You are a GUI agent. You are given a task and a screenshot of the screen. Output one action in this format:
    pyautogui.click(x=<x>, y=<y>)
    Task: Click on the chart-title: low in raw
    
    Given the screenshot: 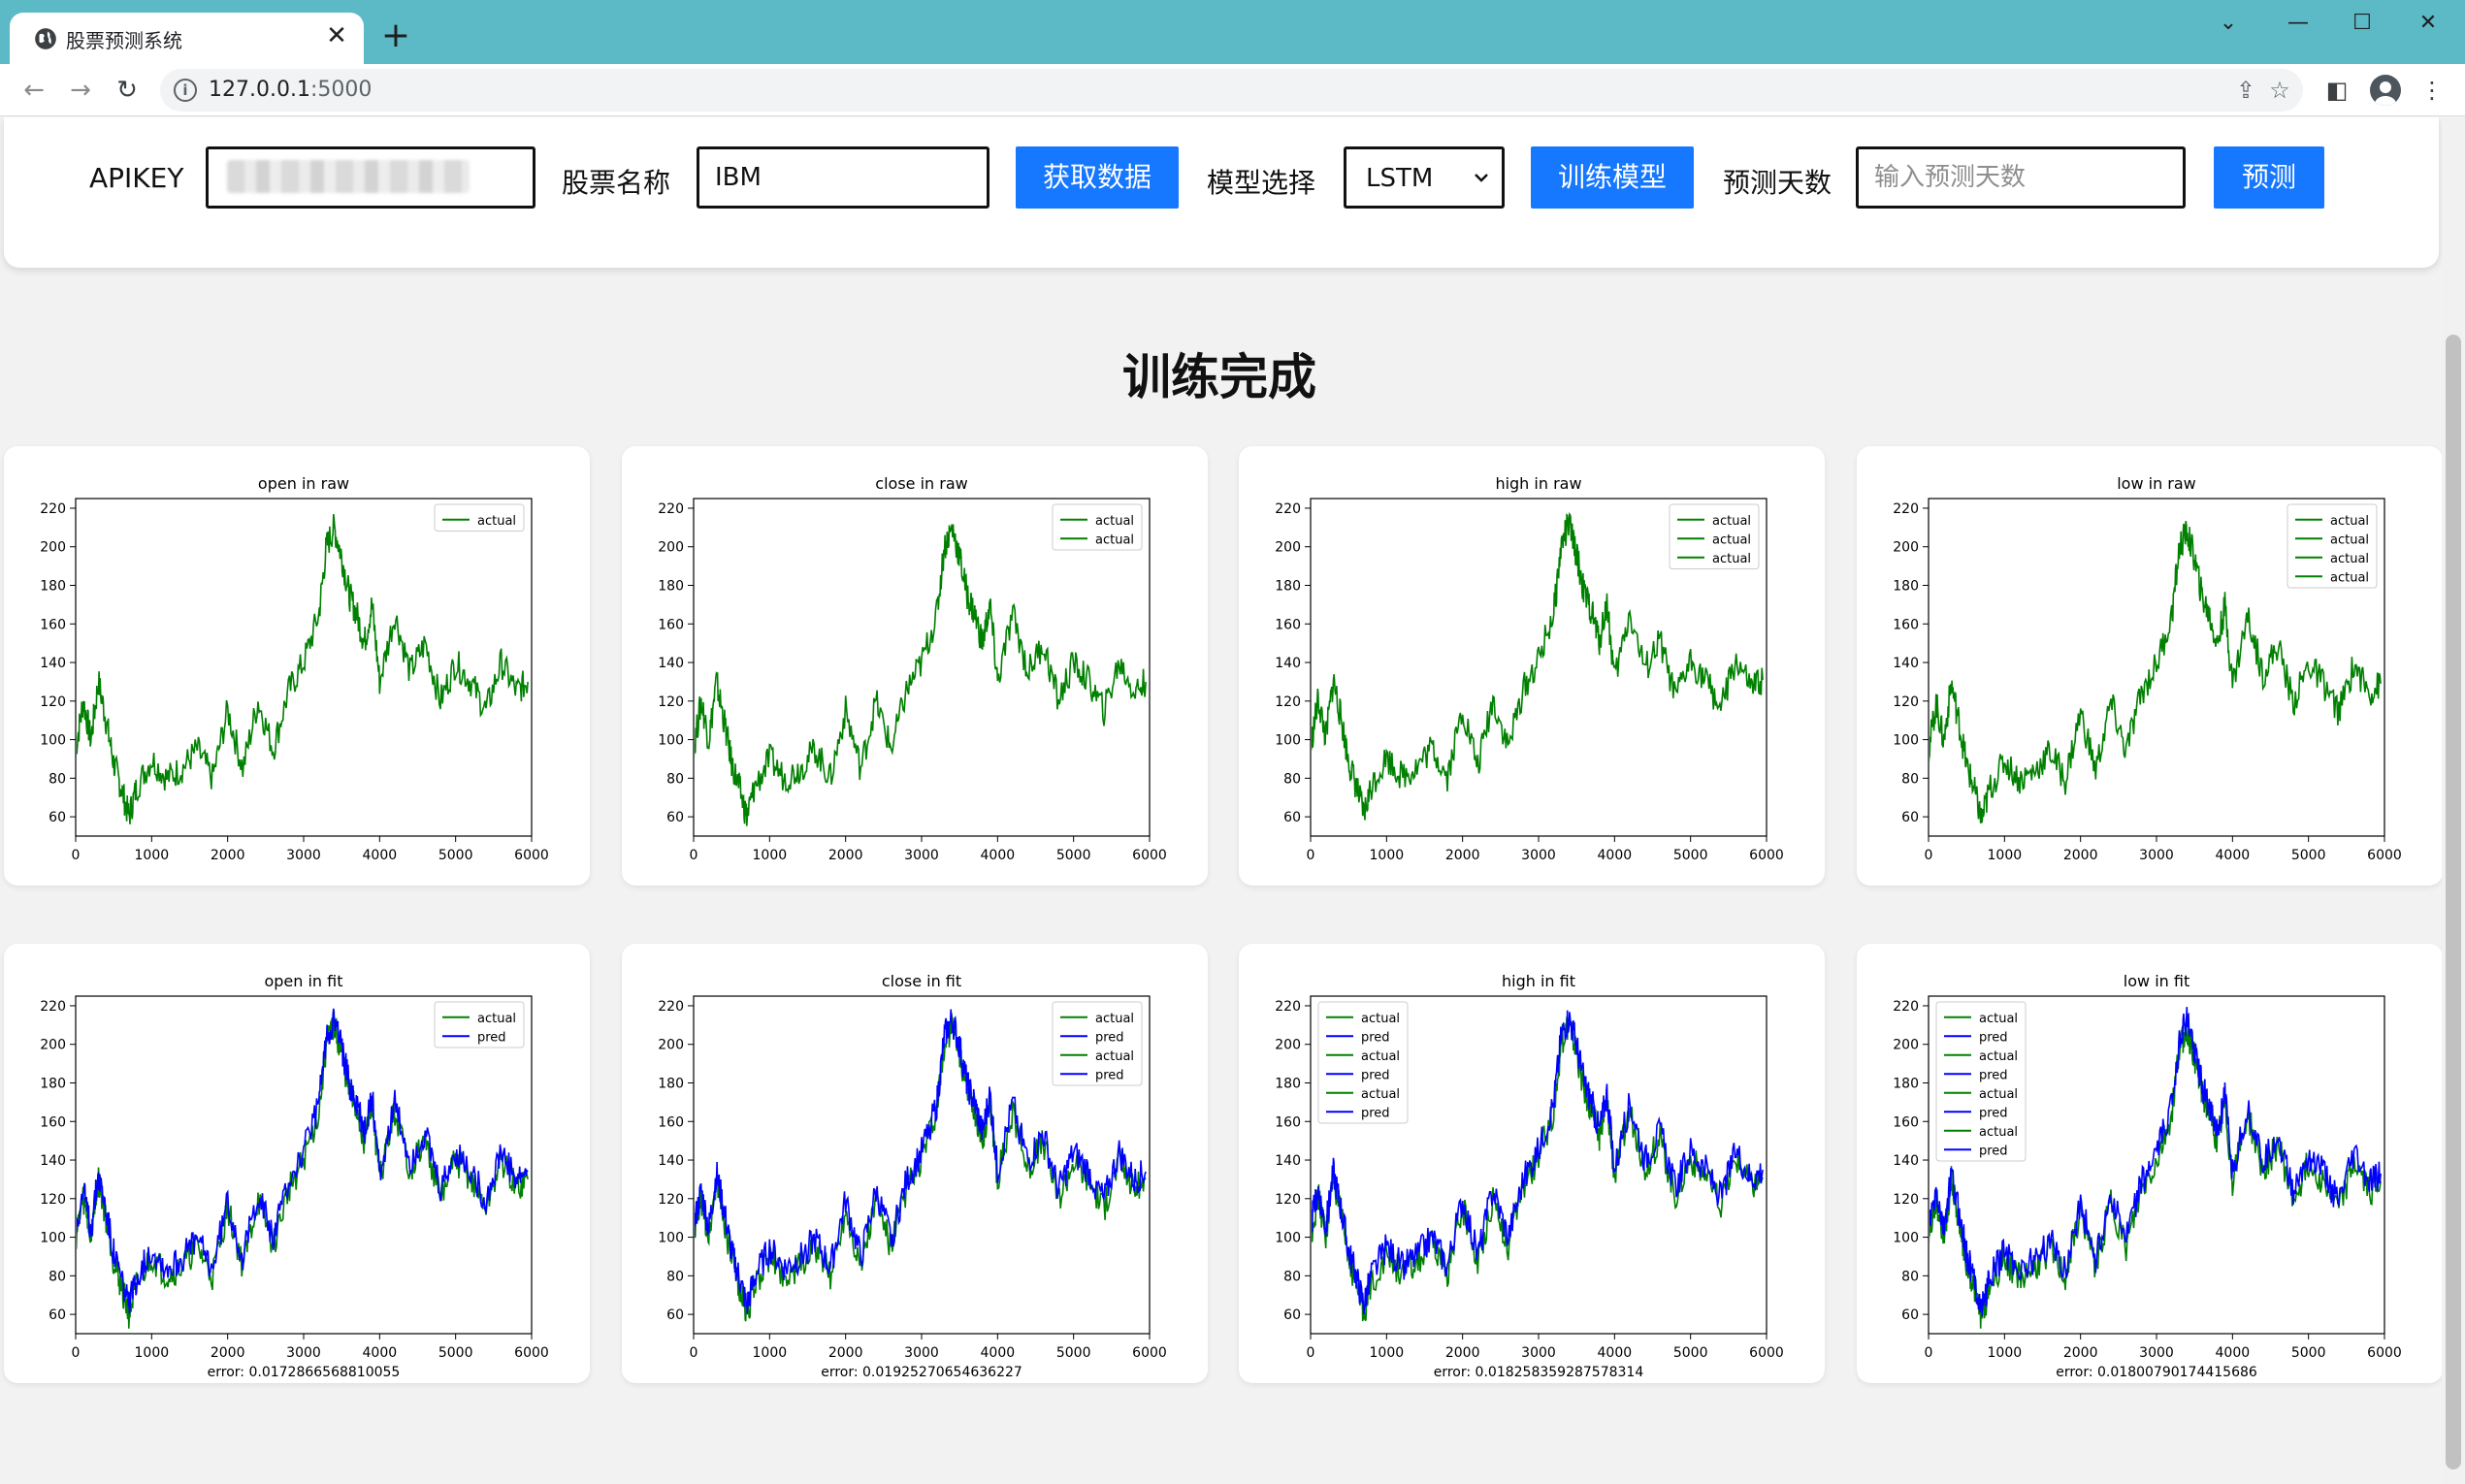 What is the action you would take?
    pyautogui.click(x=2156, y=483)
    